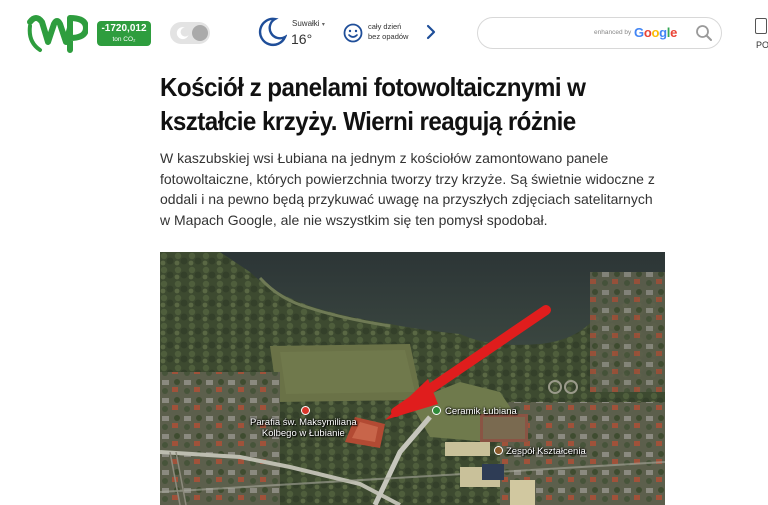 This screenshot has width=768, height=505. I want to click on google-letter: g, so click(663, 32).